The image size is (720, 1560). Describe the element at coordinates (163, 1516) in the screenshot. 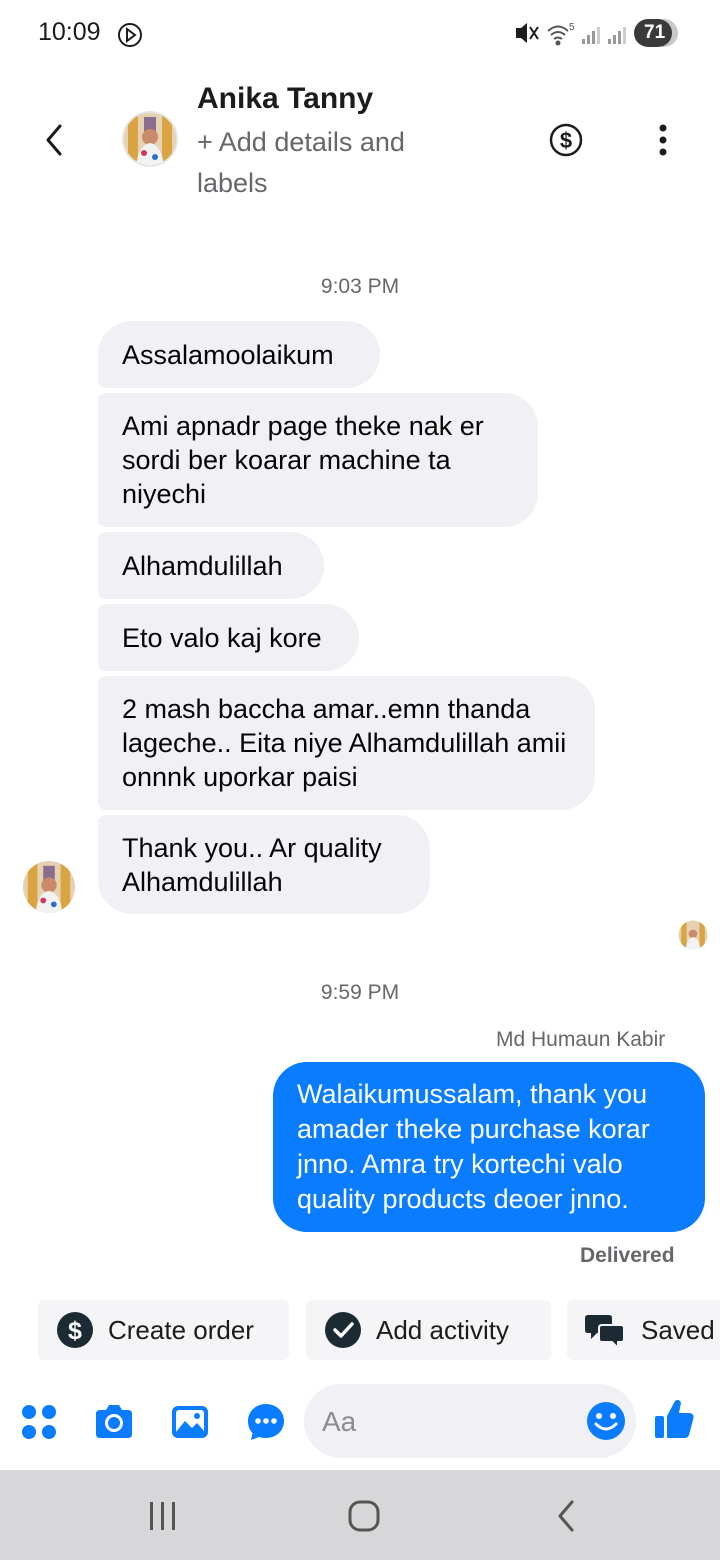

I see `recent-apps-icon` at that location.